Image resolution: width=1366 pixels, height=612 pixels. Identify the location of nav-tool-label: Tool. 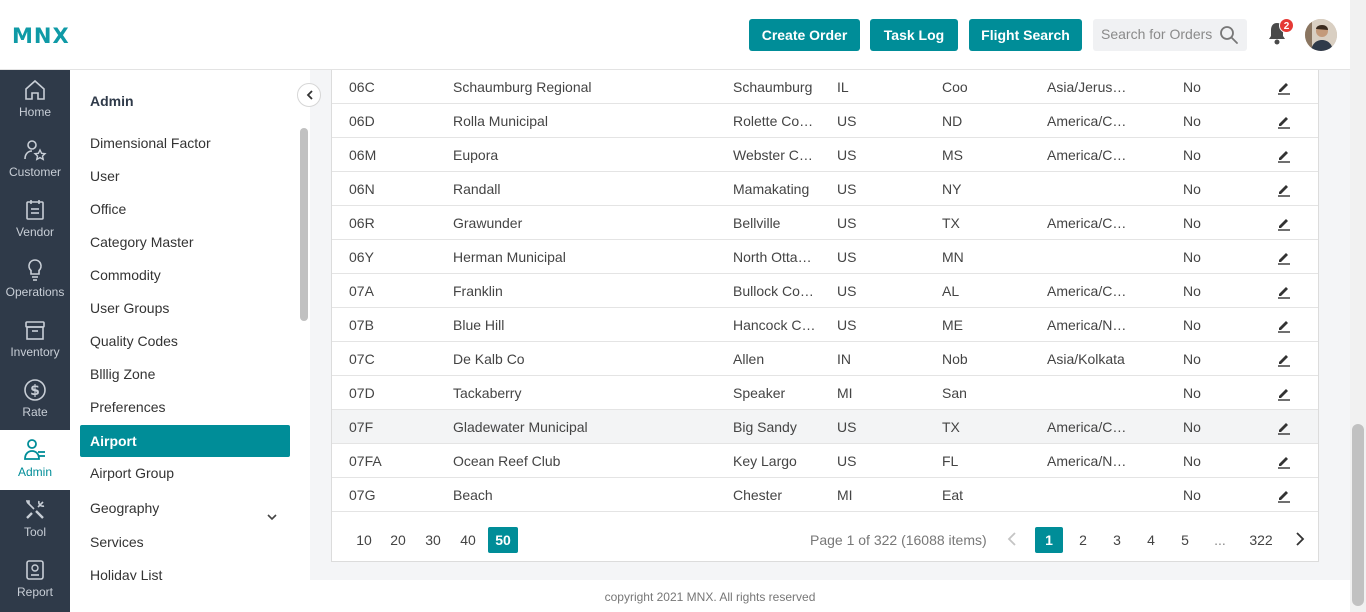
(34, 532).